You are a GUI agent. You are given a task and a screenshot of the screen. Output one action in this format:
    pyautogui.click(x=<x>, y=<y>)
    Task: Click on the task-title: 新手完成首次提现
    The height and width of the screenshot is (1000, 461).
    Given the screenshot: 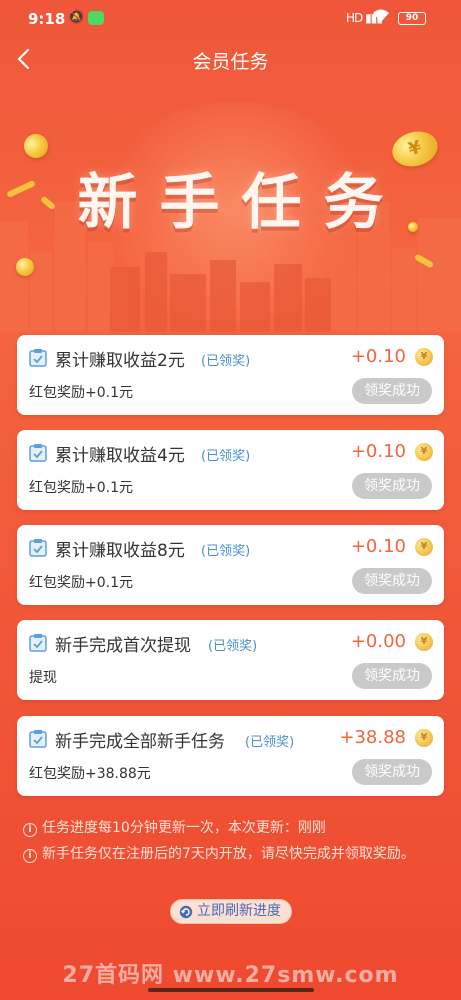 What is the action you would take?
    pyautogui.click(x=123, y=646)
    